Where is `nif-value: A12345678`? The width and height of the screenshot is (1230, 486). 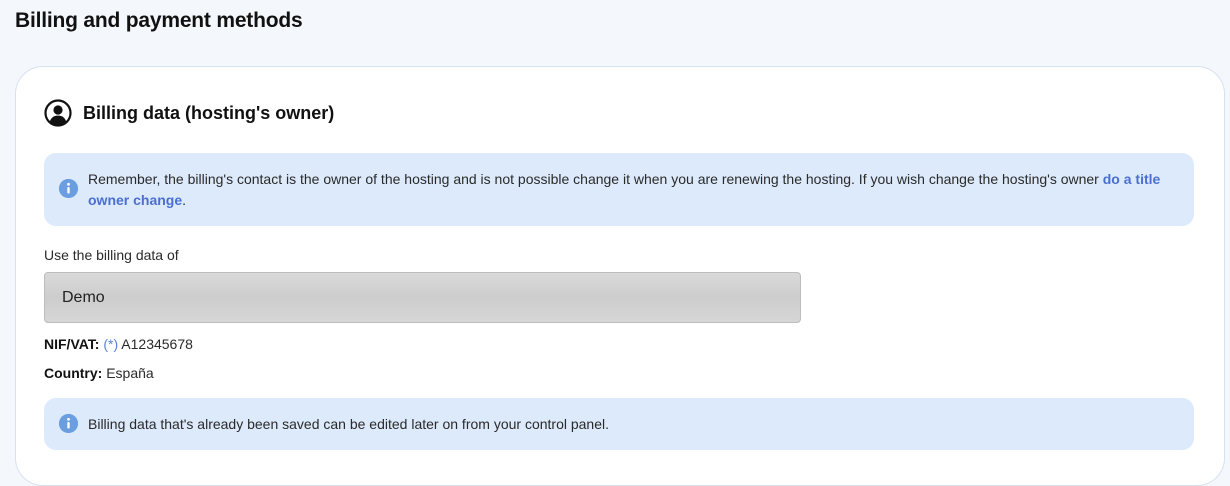 nif-value: A12345678 is located at coordinates (157, 344).